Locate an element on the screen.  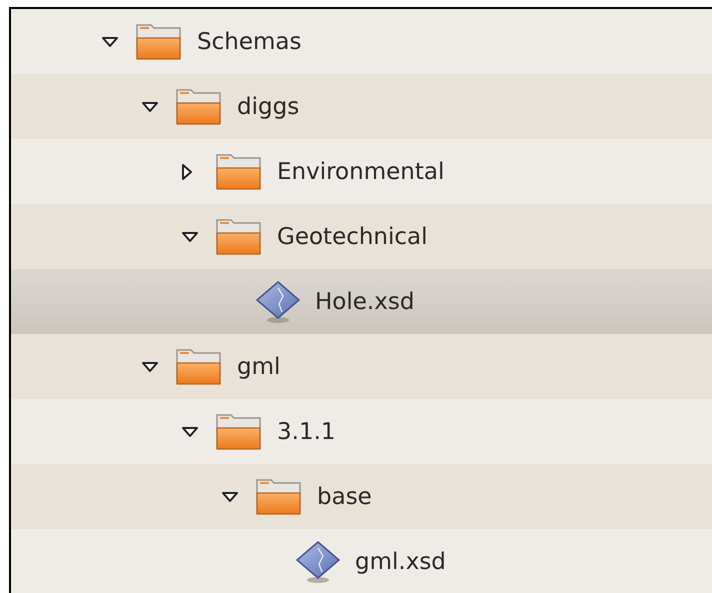
item-label: Geotechnical is located at coordinates (352, 237).